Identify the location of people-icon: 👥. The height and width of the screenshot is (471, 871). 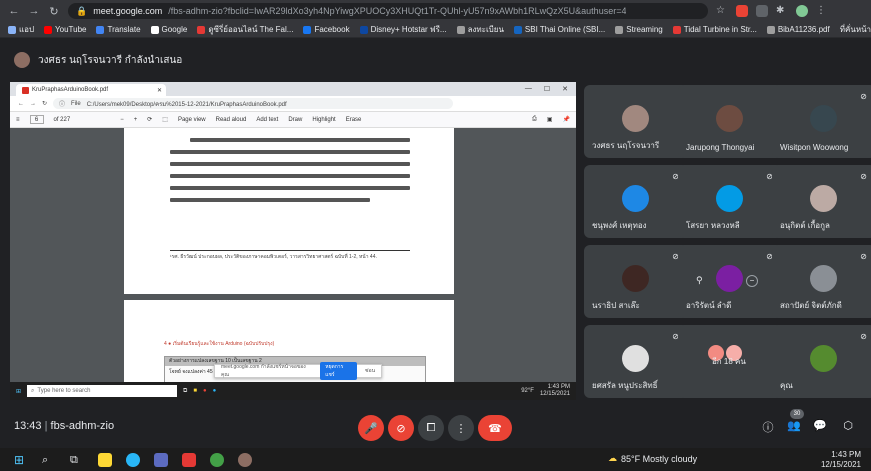
(794, 427).